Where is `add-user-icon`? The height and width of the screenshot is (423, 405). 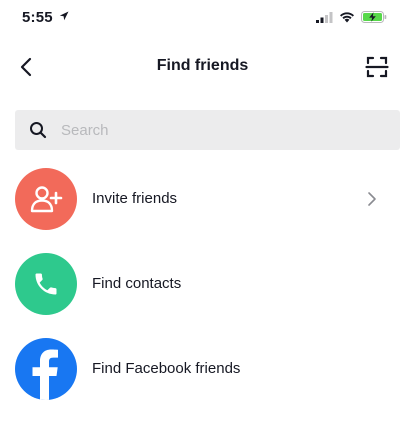
add-user-icon is located at coordinates (46, 199).